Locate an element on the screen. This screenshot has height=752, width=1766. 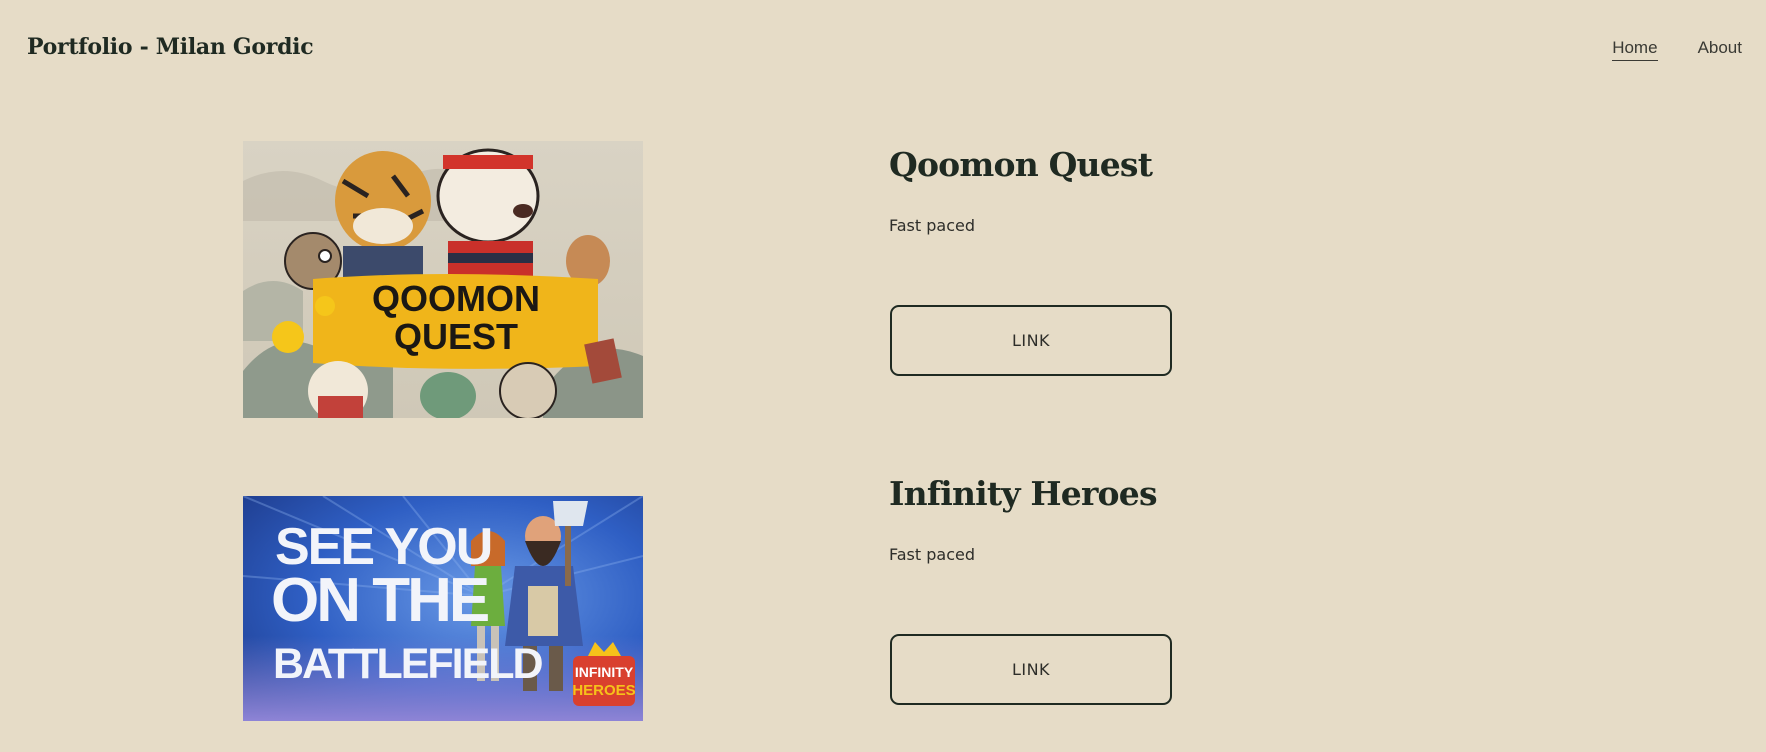
nav-home-link: Home is located at coordinates (1635, 49).